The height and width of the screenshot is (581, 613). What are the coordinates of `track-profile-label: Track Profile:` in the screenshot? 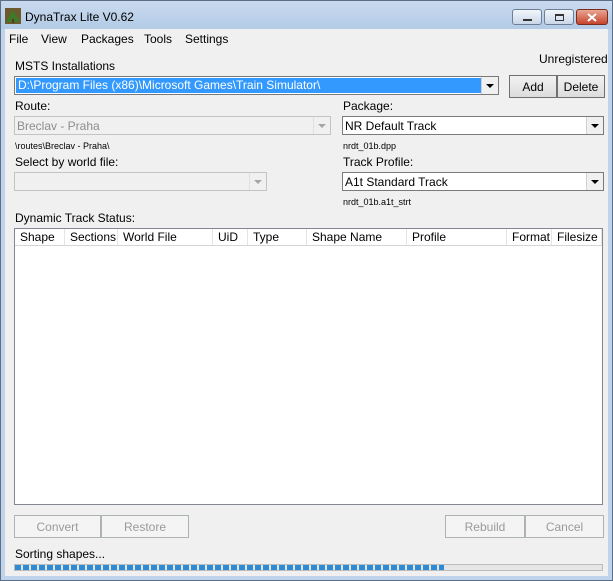 It's located at (378, 162).